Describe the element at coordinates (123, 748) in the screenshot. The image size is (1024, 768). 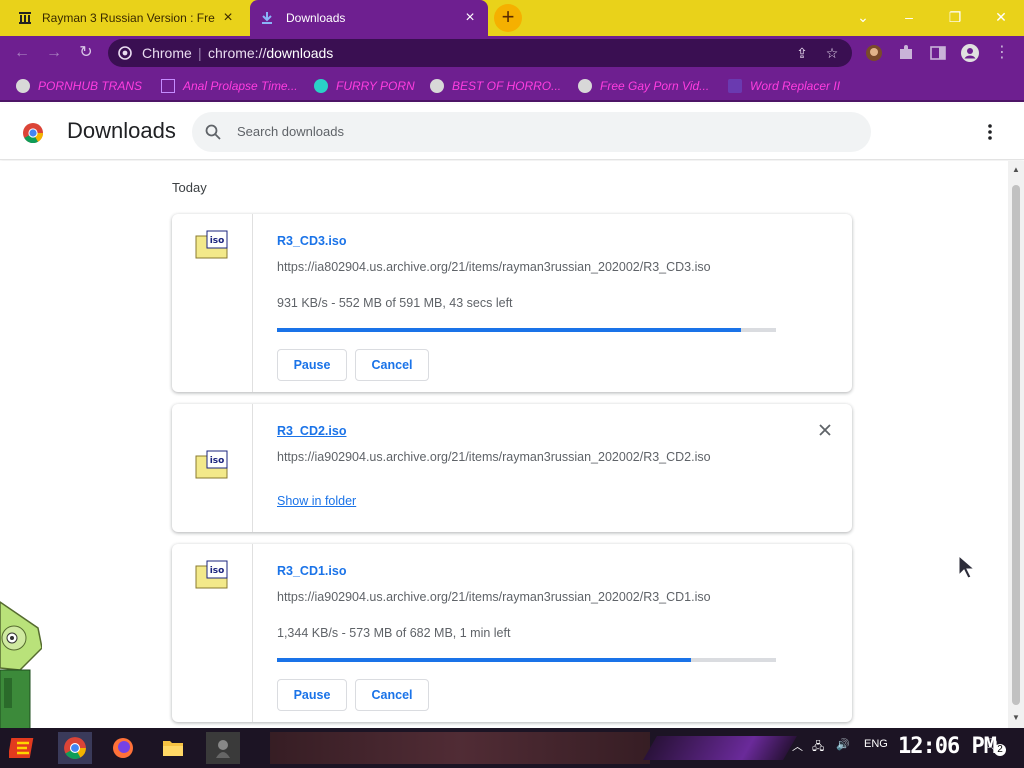
I see `taskbar-firefox` at that location.